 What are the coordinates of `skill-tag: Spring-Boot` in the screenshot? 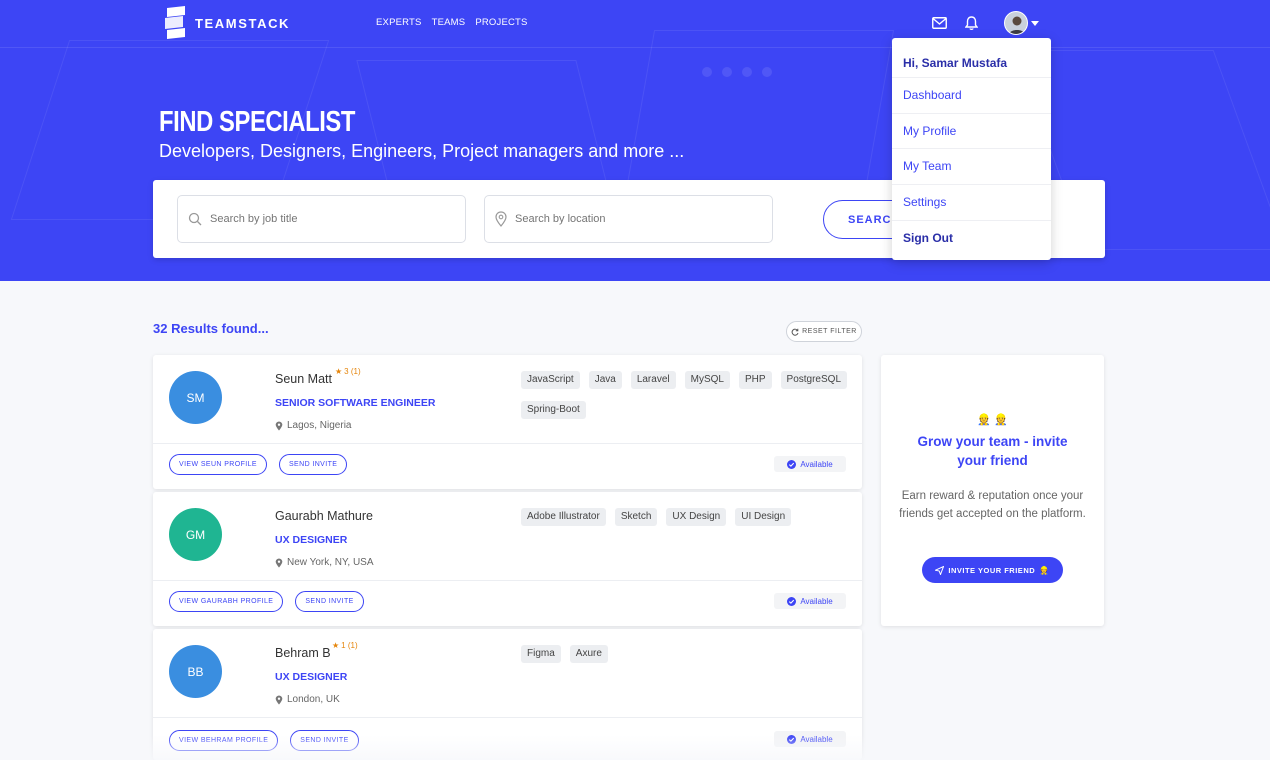 It's located at (553, 410).